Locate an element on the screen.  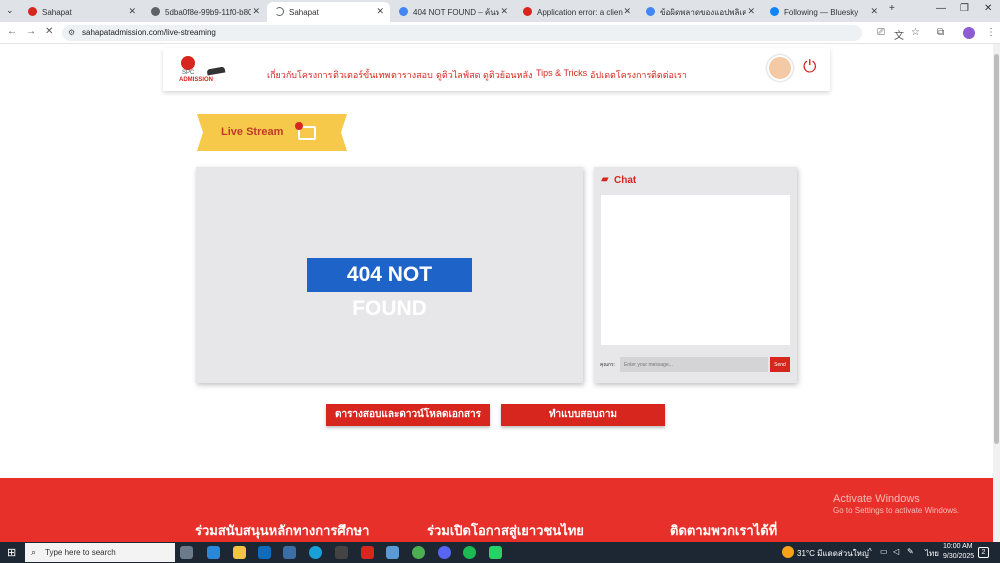
site-info-icon: ⚙ is located at coordinates (71, 33).